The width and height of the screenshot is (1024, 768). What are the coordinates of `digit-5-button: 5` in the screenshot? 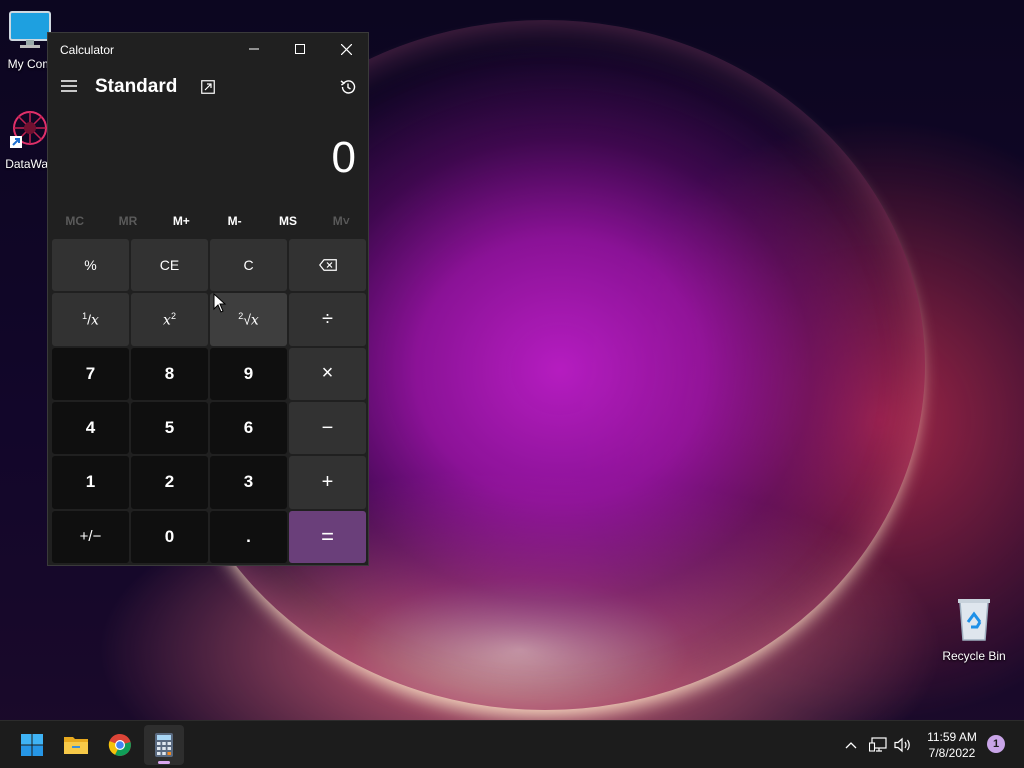 It's located at (169, 428).